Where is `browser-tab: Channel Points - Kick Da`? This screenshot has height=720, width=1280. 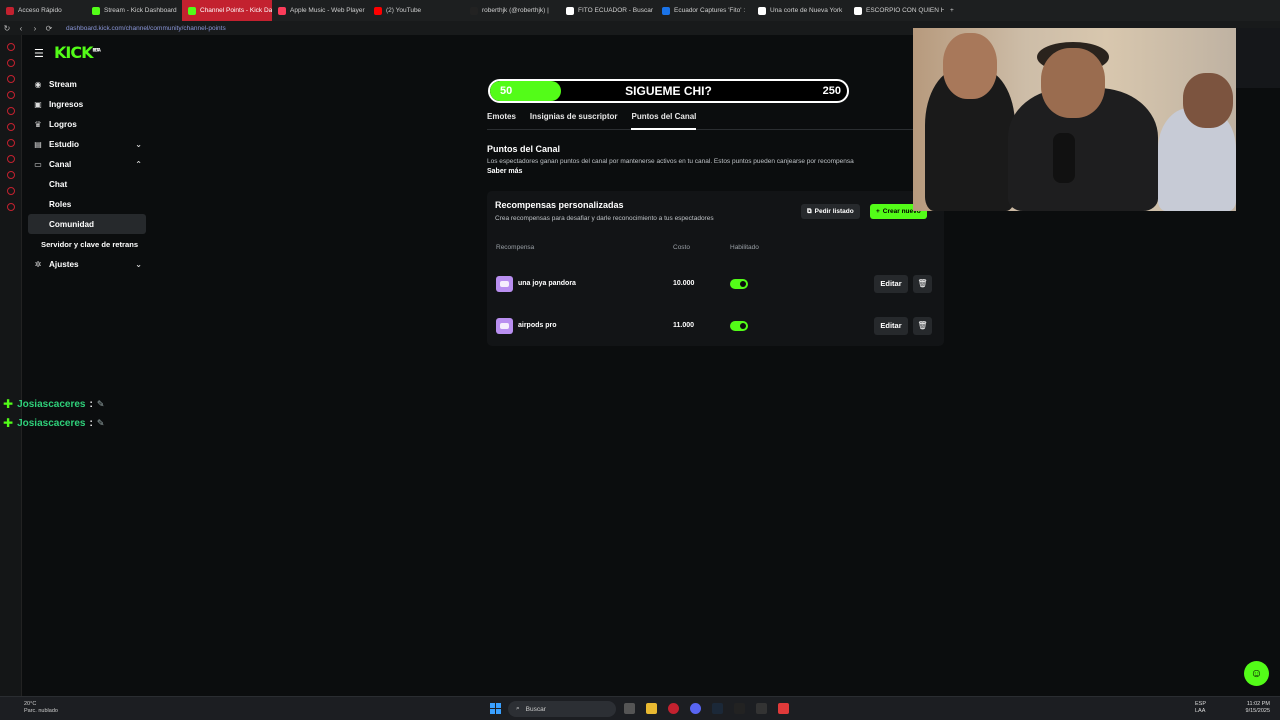
browser-tab: Channel Points - Kick Da is located at coordinates (227, 10).